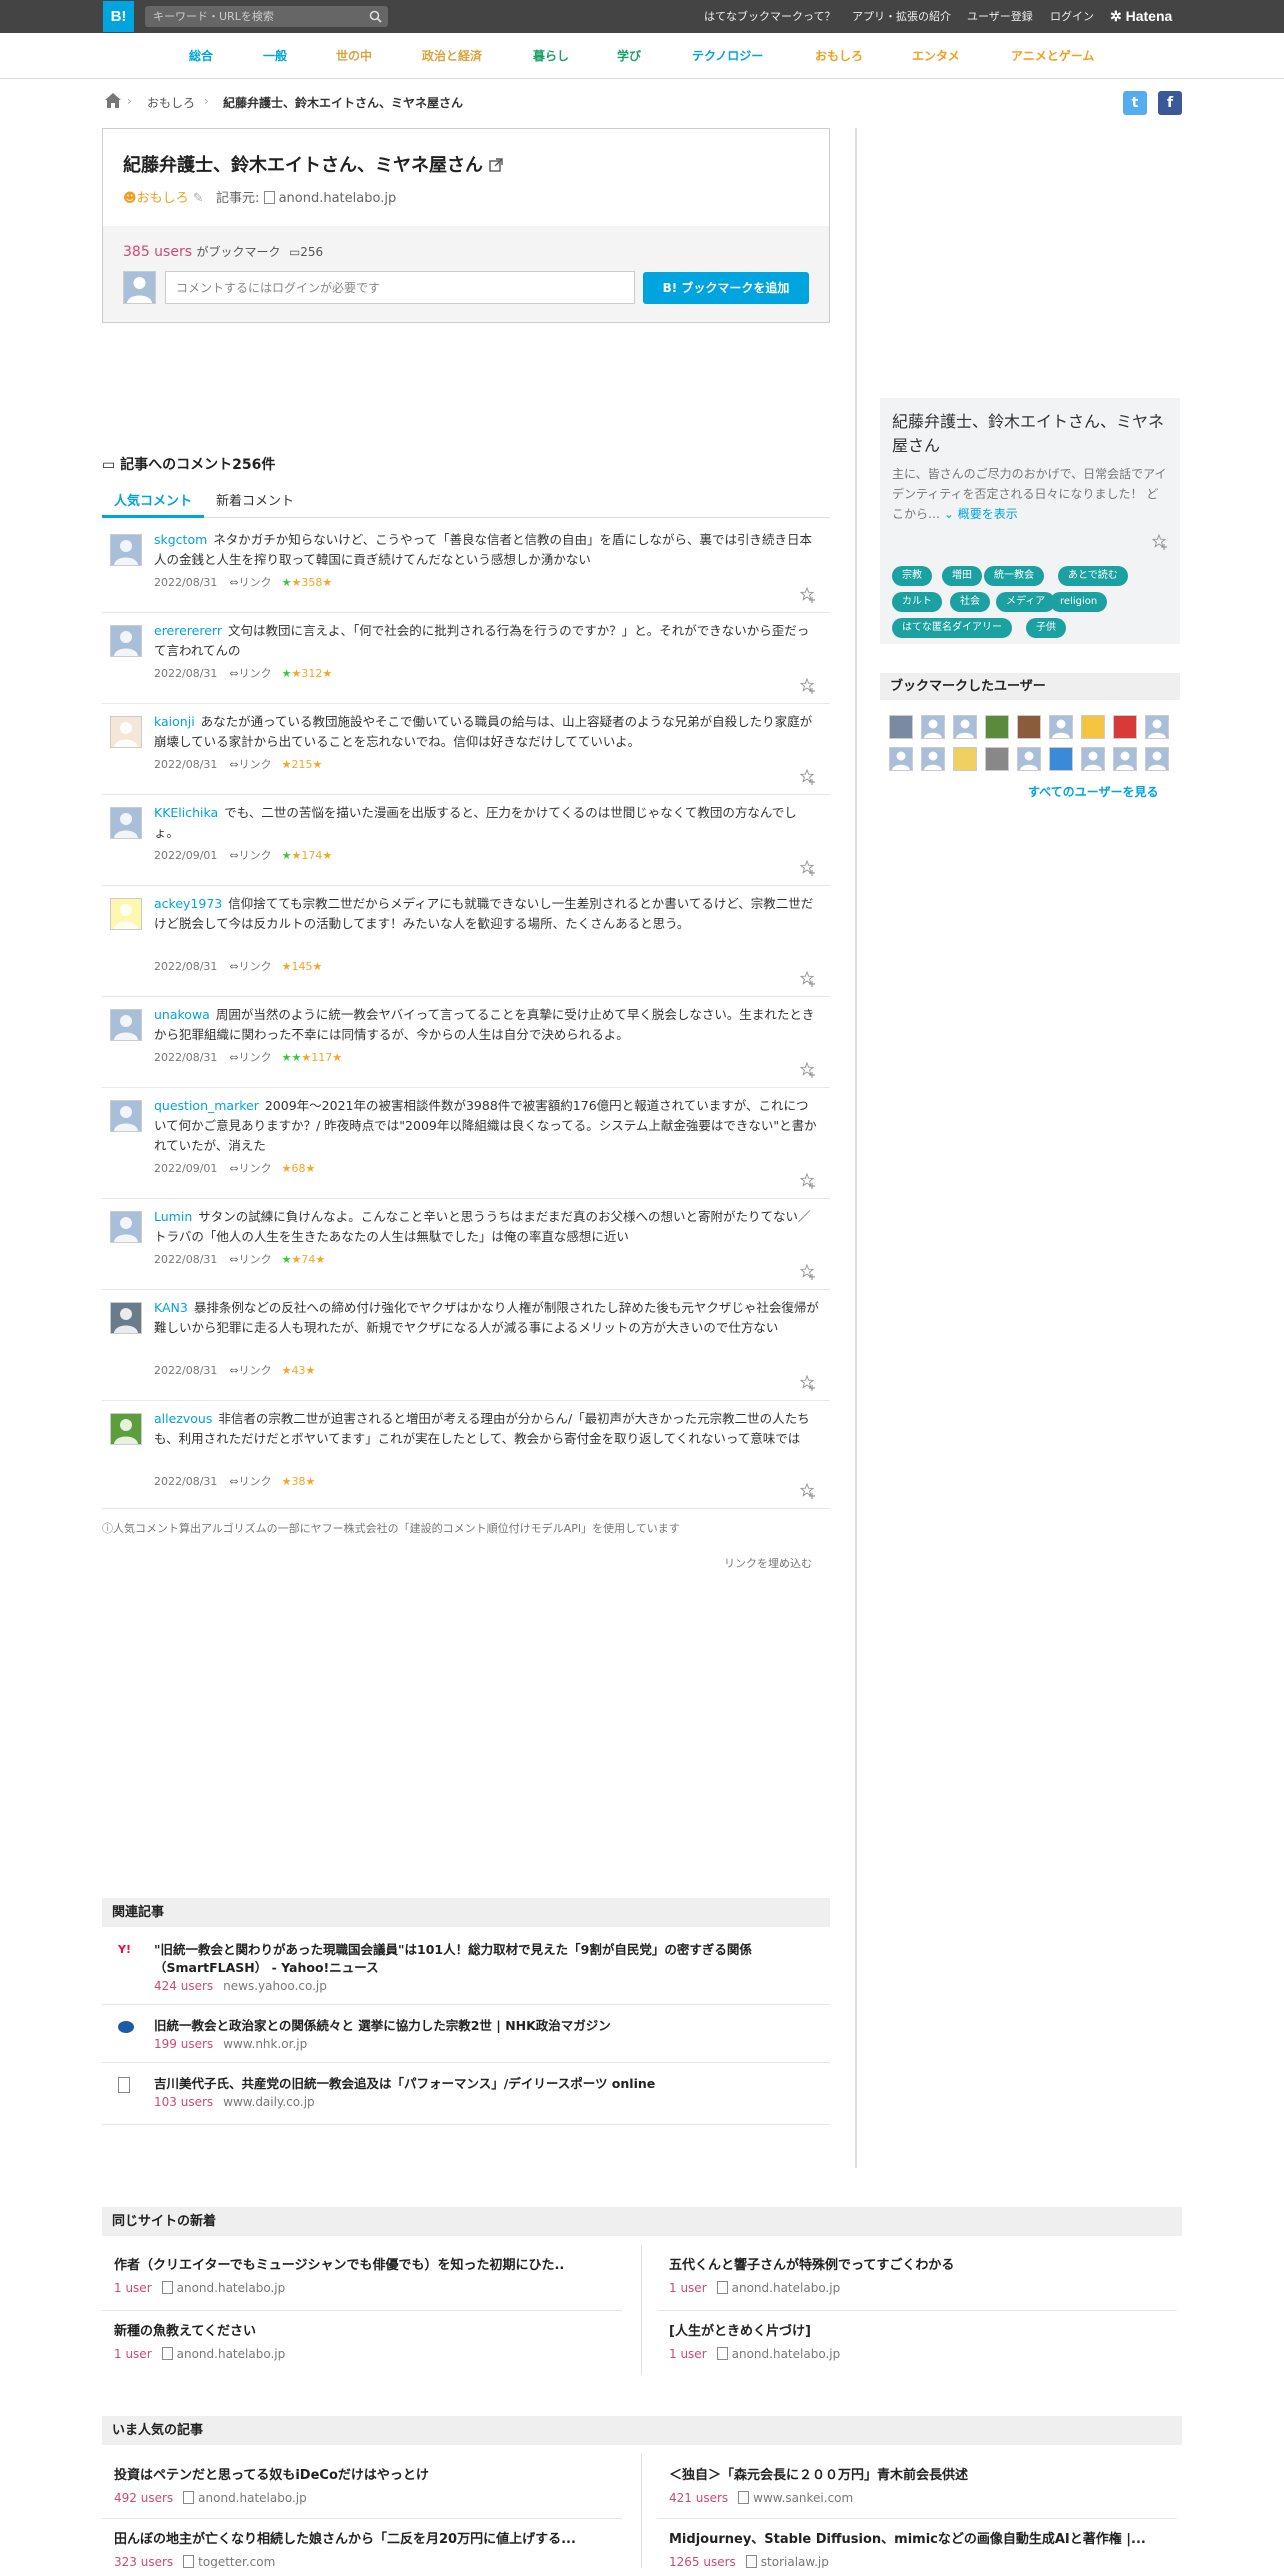 This screenshot has width=1284, height=2568. What do you see at coordinates (919, 2263) in the screenshot?
I see `article-title: 五代くんと響子さんが特殊例でってすごくわかる` at bounding box center [919, 2263].